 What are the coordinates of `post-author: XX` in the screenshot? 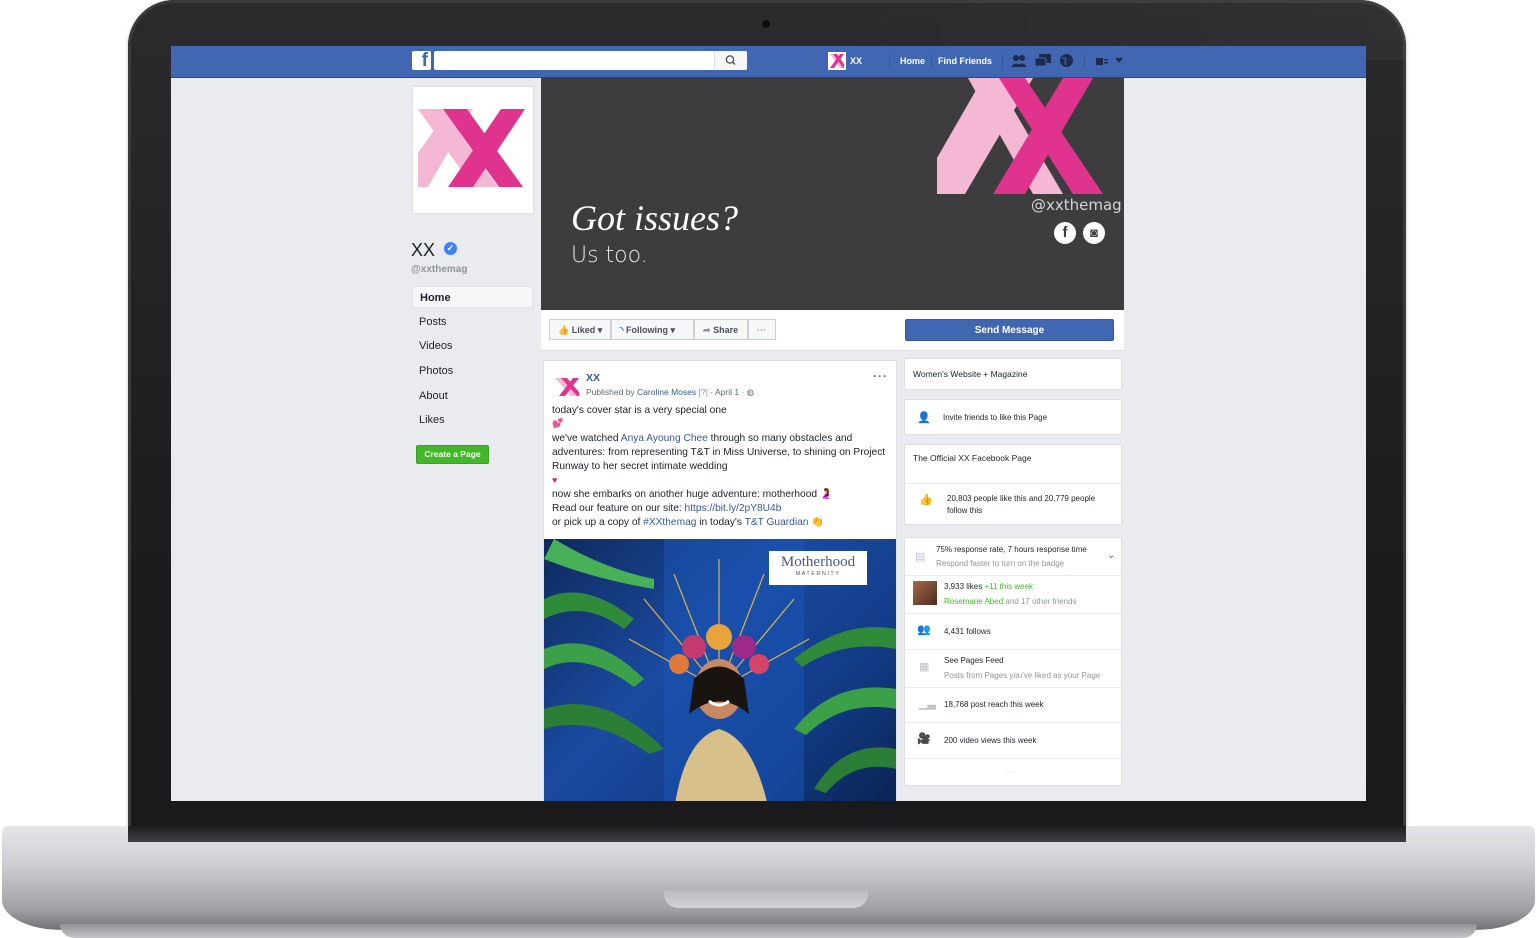 It's located at (593, 378).